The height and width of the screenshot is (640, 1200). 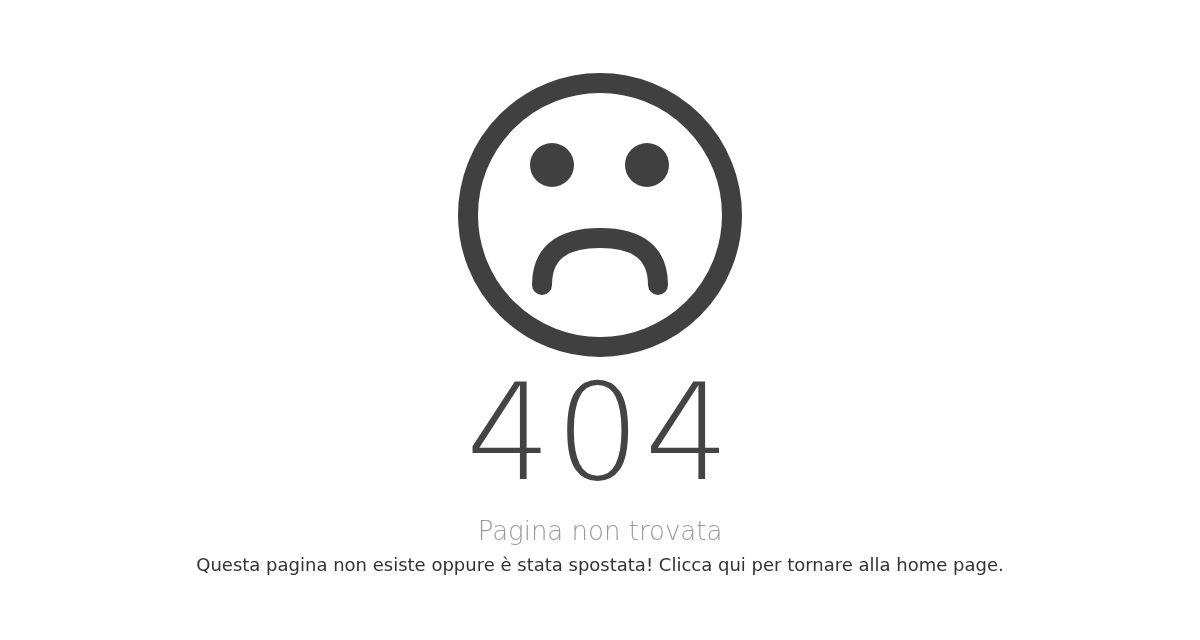 What do you see at coordinates (600, 531) in the screenshot?
I see `error-title: Pagina non trovata` at bounding box center [600, 531].